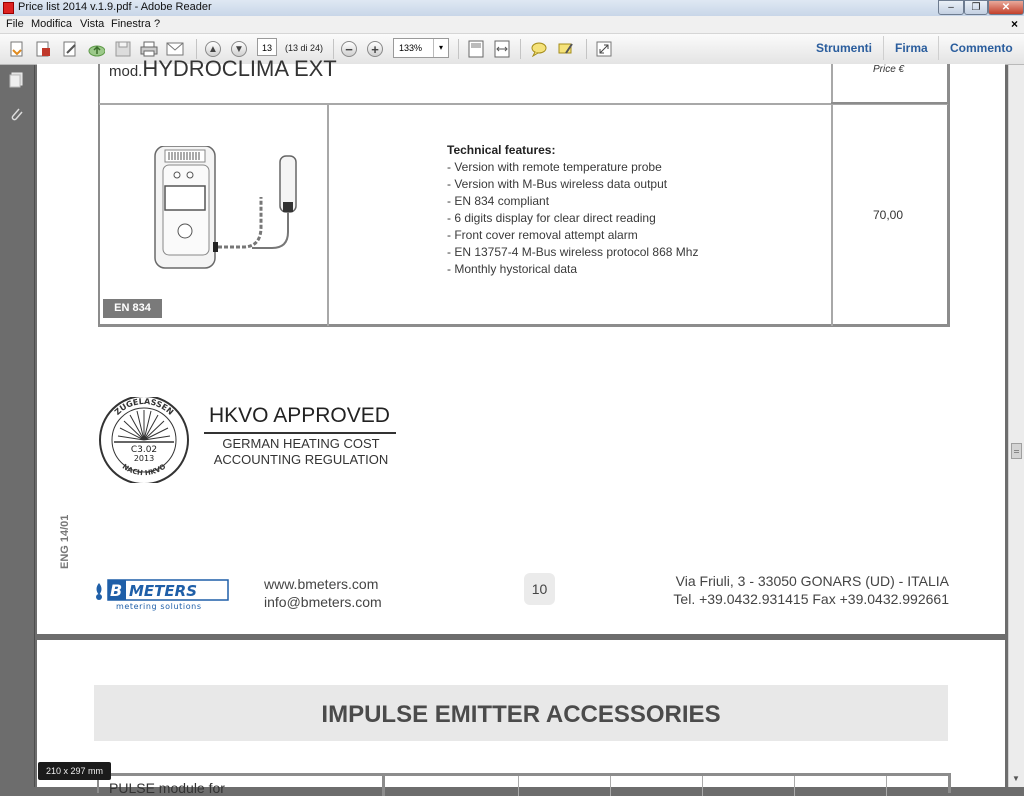  What do you see at coordinates (539, 49) in the screenshot?
I see `comment-icon` at bounding box center [539, 49].